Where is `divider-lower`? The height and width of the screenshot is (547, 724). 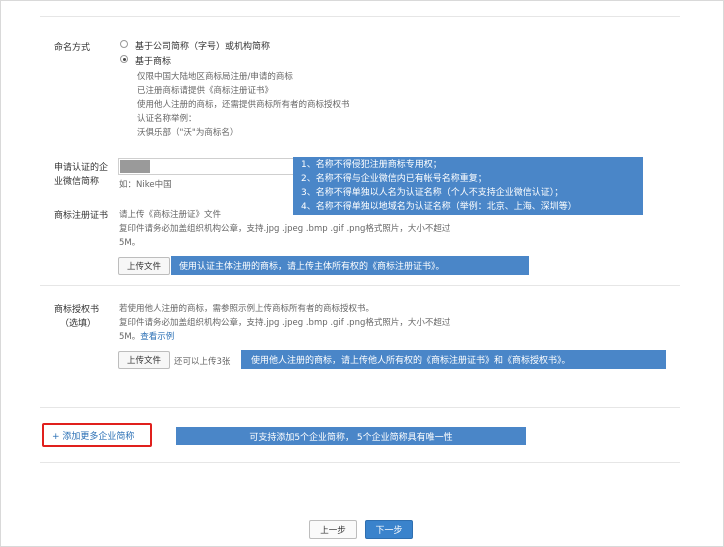
divider-lower is located at coordinates (360, 407).